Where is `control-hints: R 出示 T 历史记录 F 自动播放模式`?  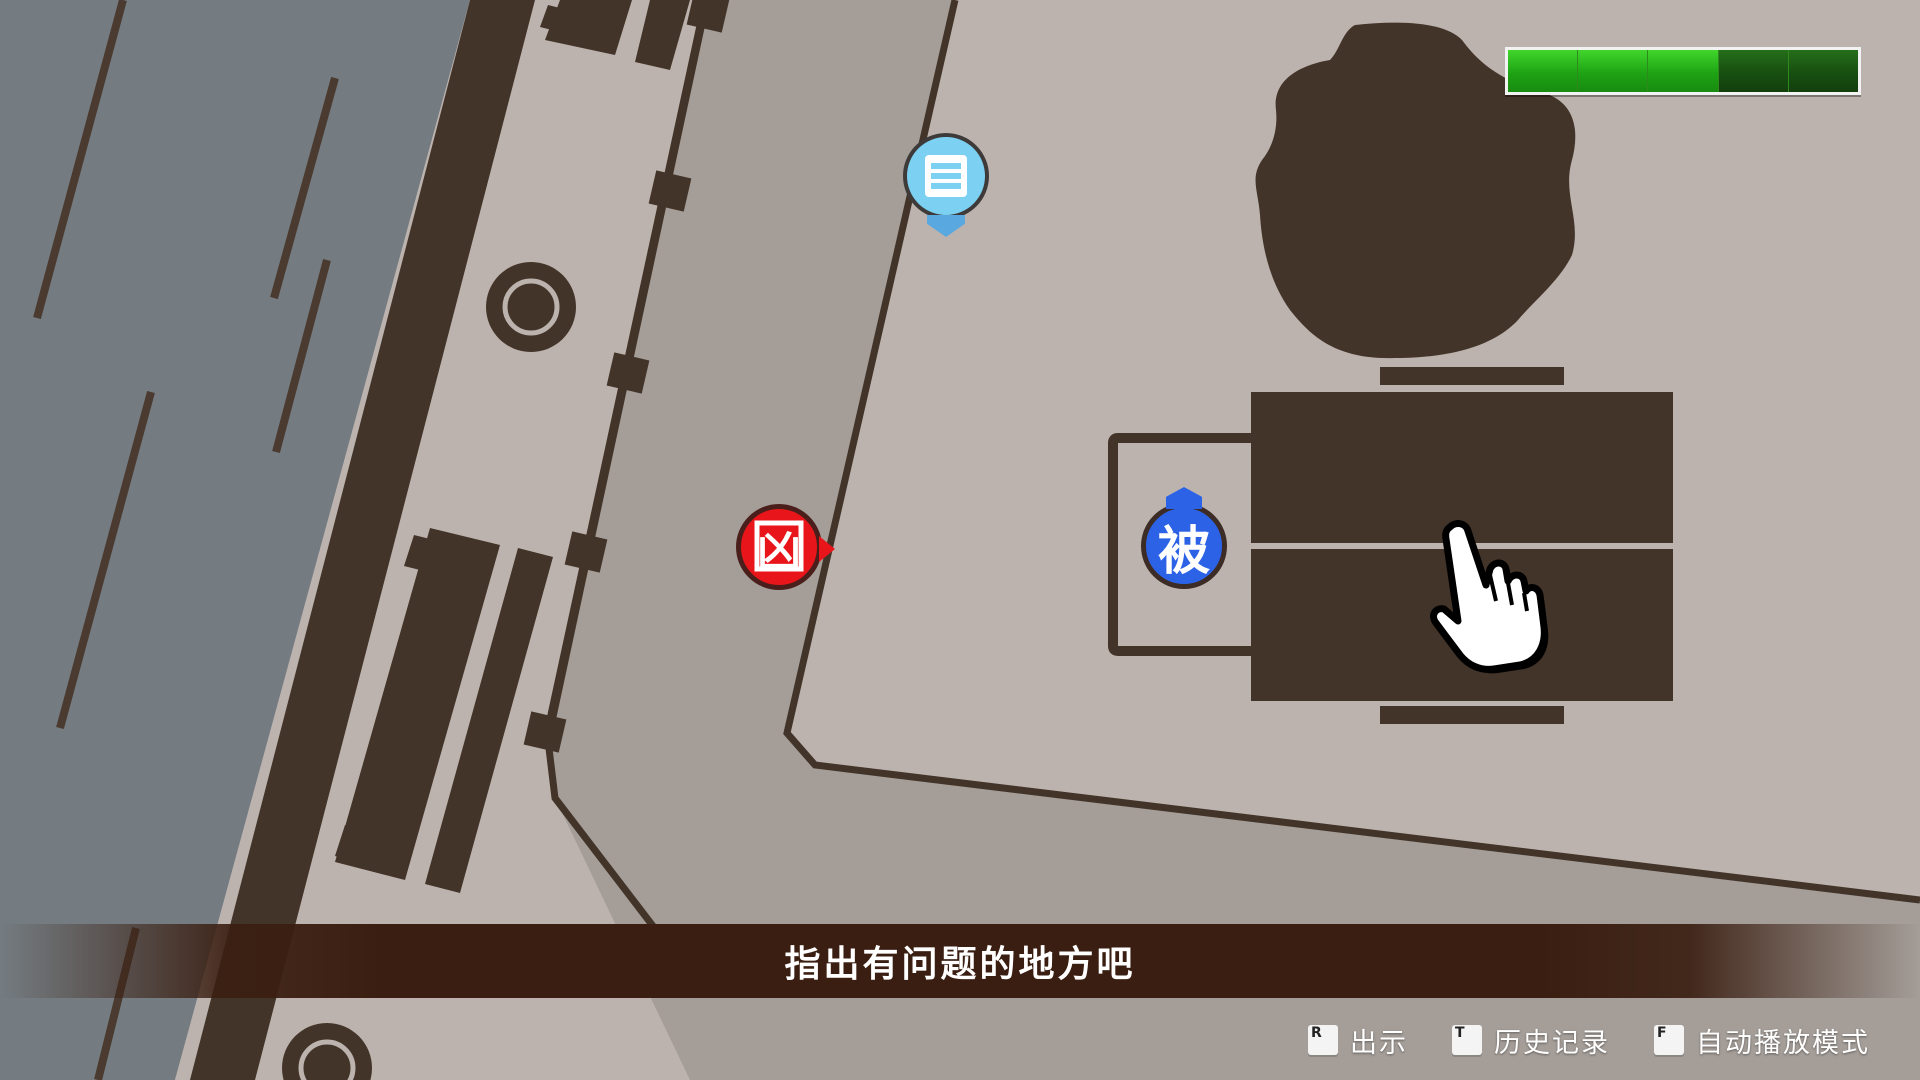
control-hints: R 出示 T 历史记录 F 自动播放模式 is located at coordinates (1589, 1040).